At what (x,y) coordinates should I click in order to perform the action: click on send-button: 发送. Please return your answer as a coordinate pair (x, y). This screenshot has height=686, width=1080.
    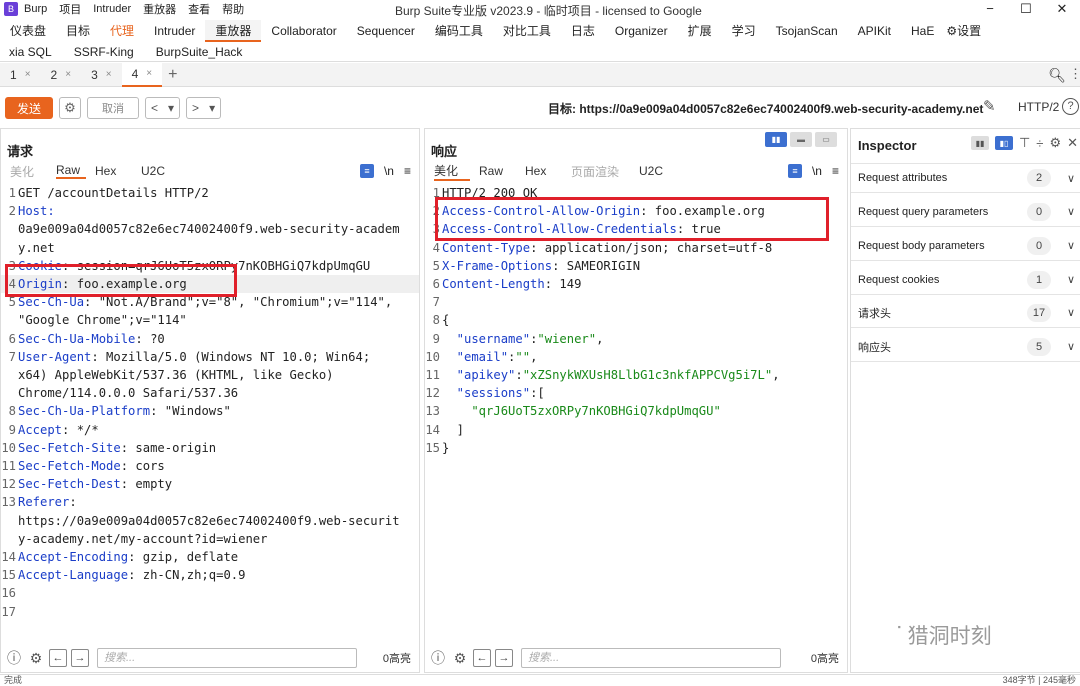
    Looking at the image, I should click on (29, 108).